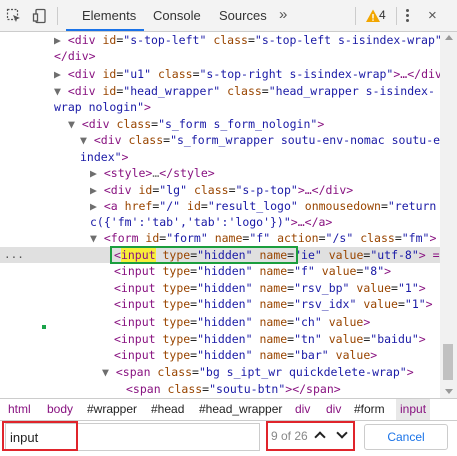  What do you see at coordinates (40, 15) in the screenshot?
I see `device-toolbar-icon` at bounding box center [40, 15].